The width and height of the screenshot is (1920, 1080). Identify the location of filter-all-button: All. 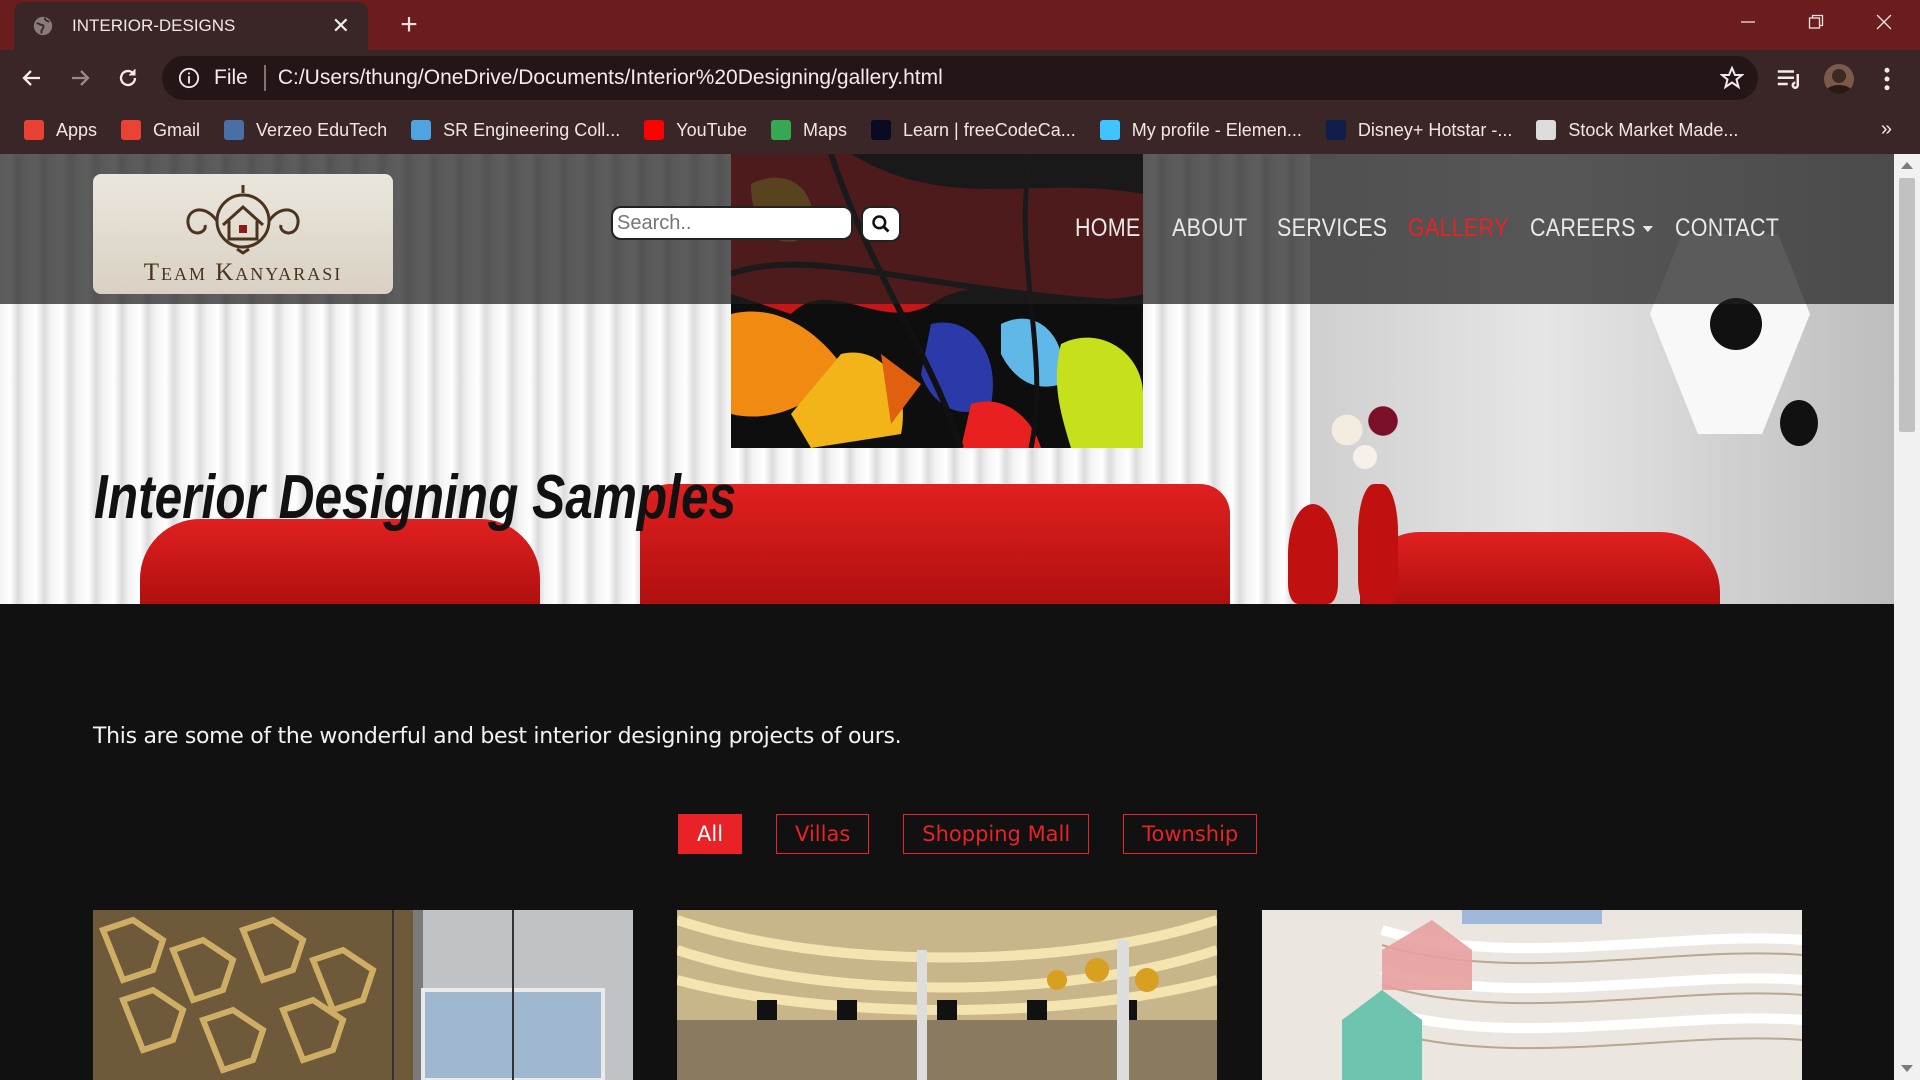
(710, 834).